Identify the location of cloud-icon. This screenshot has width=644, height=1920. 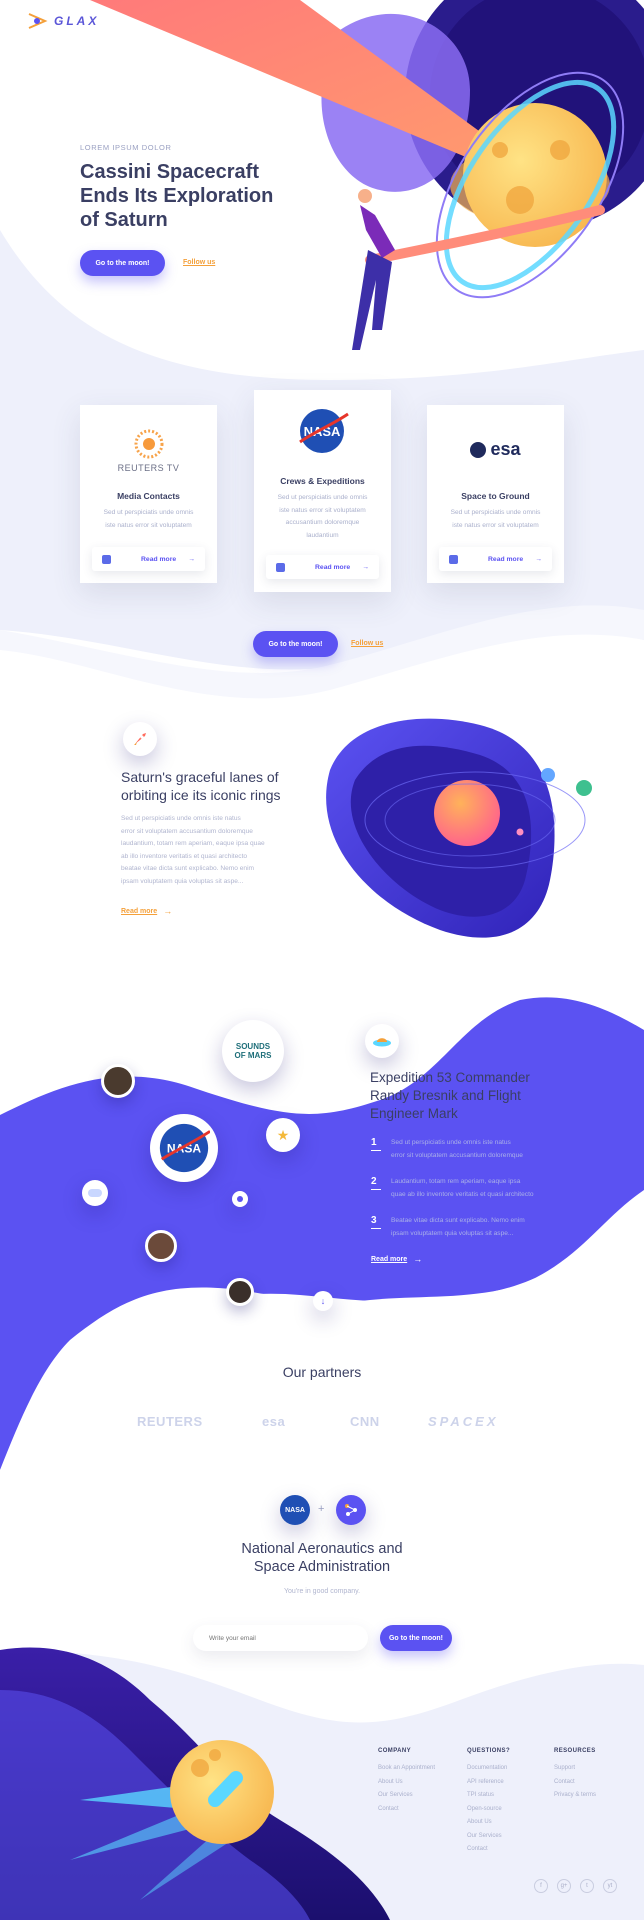
(95, 1193).